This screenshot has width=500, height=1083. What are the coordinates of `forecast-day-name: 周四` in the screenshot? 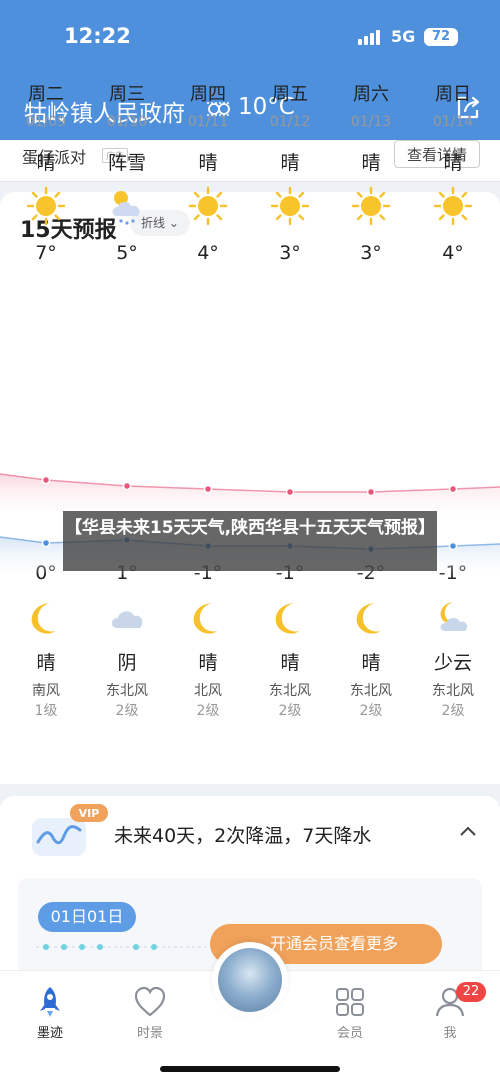 It's located at (208, 94).